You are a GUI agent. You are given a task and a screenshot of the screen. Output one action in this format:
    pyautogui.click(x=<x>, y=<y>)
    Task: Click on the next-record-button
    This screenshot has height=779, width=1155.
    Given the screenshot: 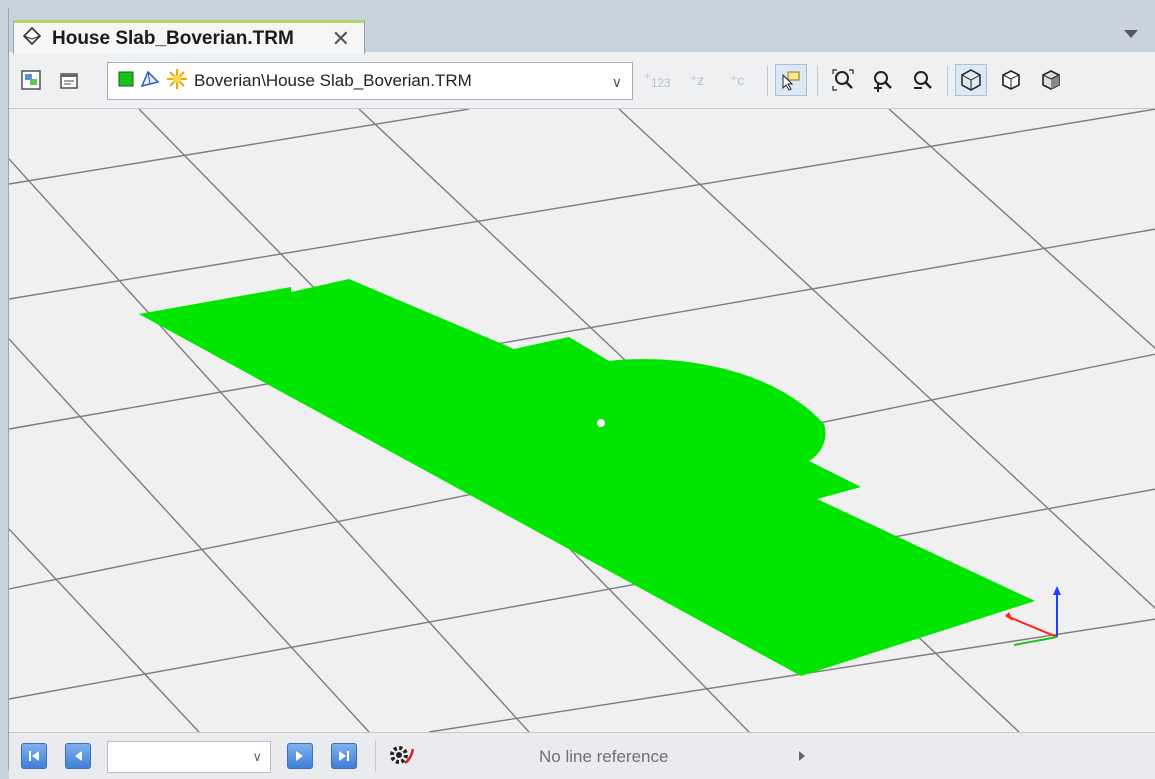 What is the action you would take?
    pyautogui.click(x=300, y=756)
    